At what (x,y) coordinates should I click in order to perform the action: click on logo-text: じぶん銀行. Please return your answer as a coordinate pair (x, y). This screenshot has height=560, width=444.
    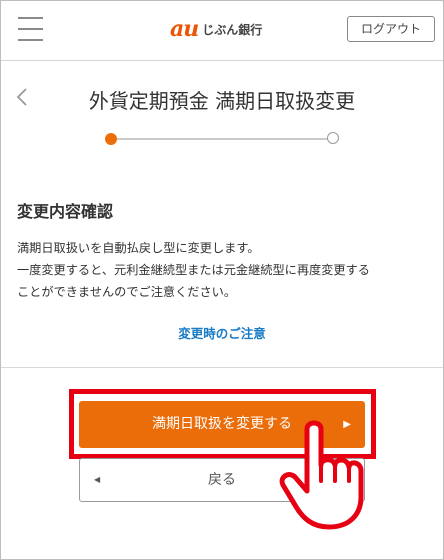
    Looking at the image, I should click on (232, 29).